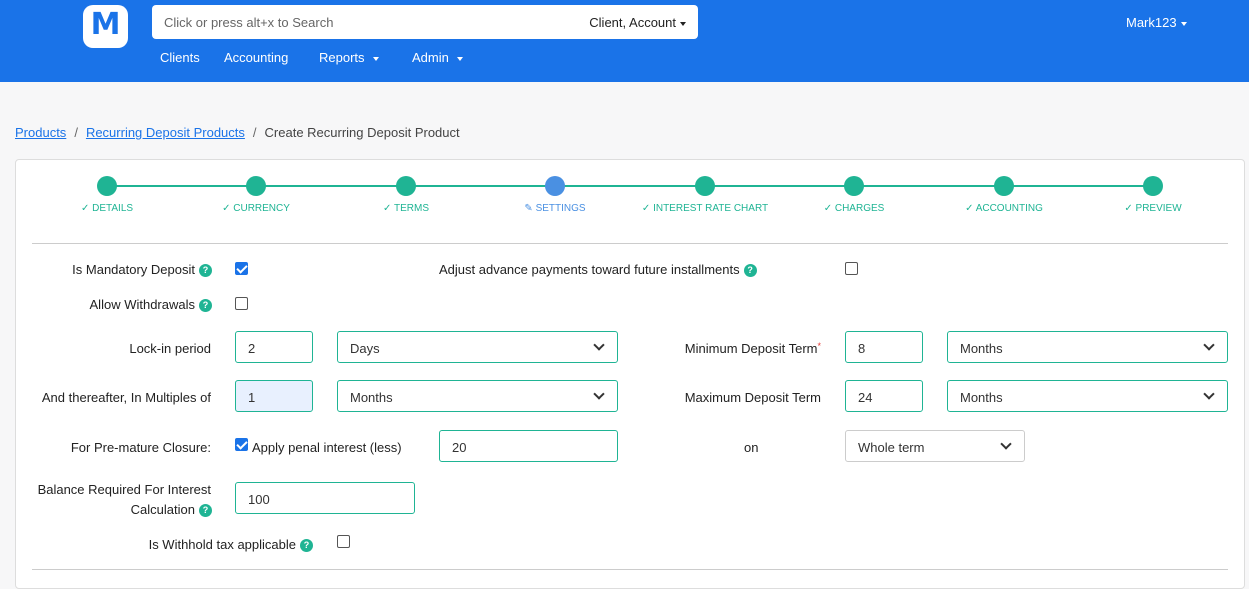 This screenshot has width=1249, height=589. What do you see at coordinates (884, 396) in the screenshot?
I see `maximum-deposit-term-input: 24` at bounding box center [884, 396].